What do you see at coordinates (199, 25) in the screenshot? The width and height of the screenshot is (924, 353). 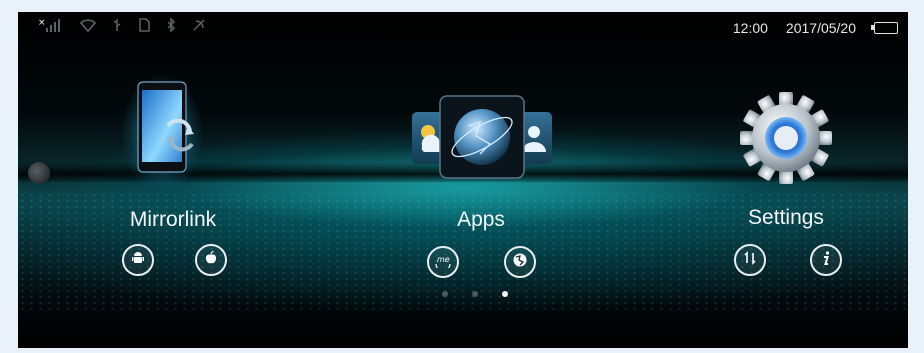 I see `gps-icon` at bounding box center [199, 25].